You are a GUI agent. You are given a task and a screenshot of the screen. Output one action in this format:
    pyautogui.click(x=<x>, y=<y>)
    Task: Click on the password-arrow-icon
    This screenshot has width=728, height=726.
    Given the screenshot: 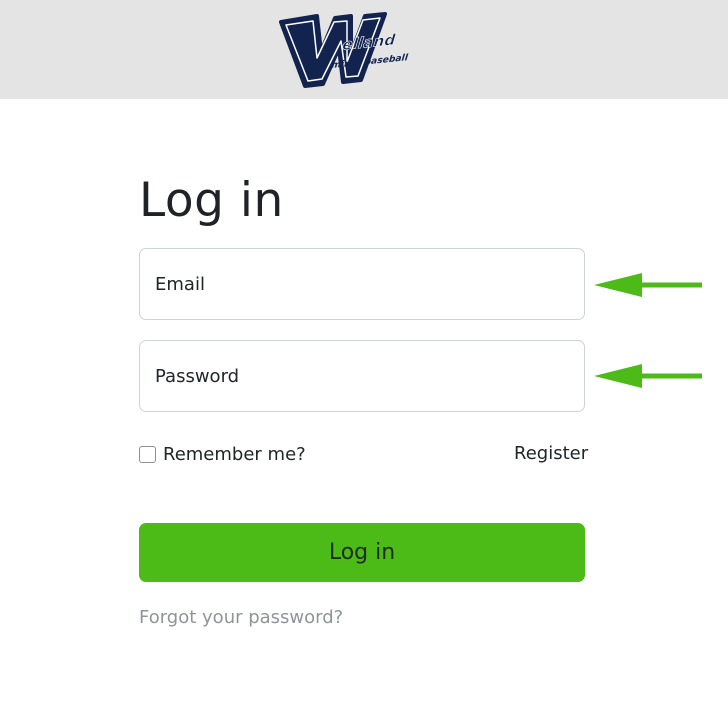 What is the action you would take?
    pyautogui.click(x=648, y=376)
    